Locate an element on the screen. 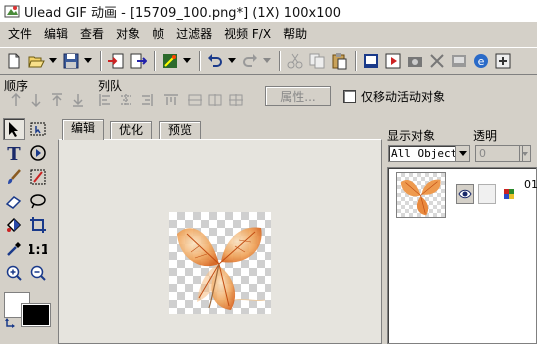 Image resolution: width=537 pixels, height=344 pixels. align-bottom-icon is located at coordinates (215, 100).